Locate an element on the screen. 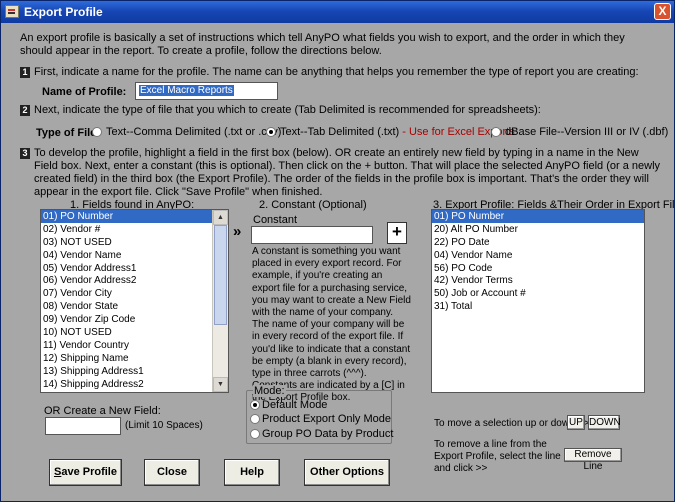 This screenshot has width=675, height=502. fields-item: 06) Vendor Address2 is located at coordinates (134, 280).